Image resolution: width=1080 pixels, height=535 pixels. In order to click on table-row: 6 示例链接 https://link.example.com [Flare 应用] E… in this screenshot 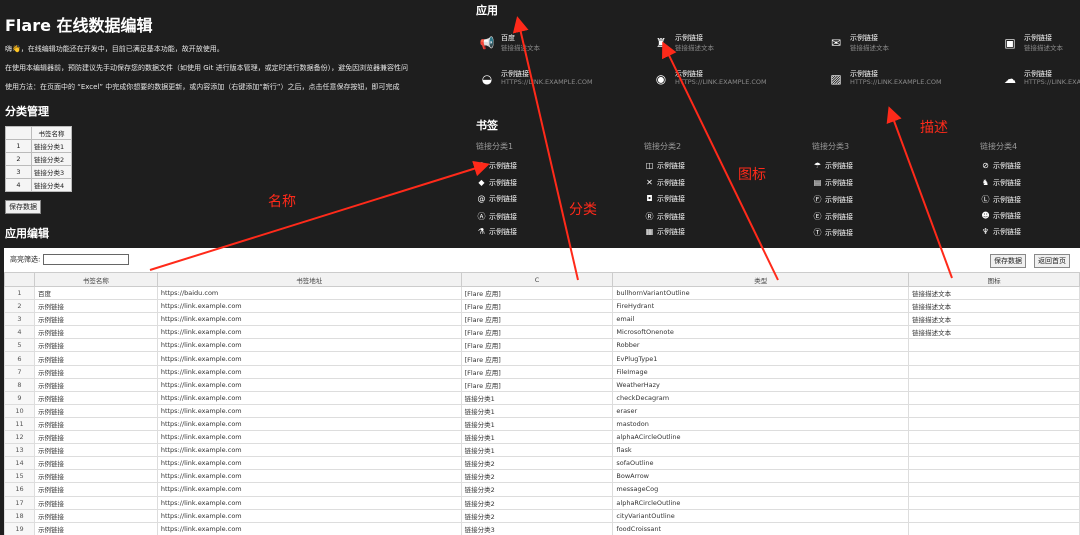, I will do `click(542, 358)`.